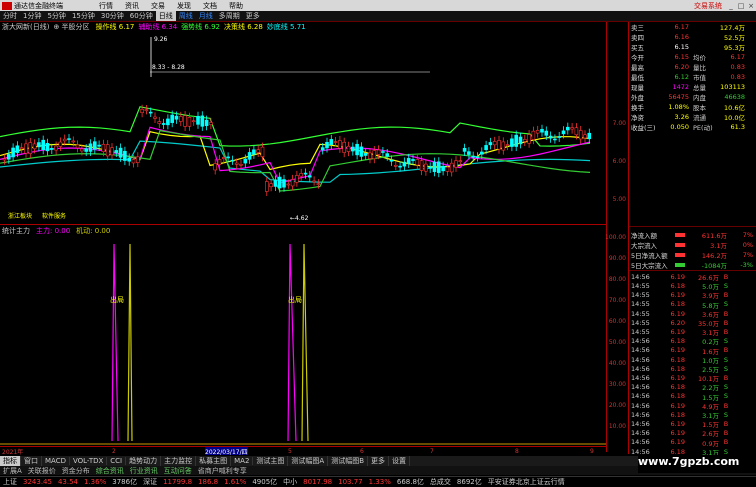 The image size is (756, 487). What do you see at coordinates (214, 461) in the screenshot?
I see `indicator-tab-7: 私募主图` at bounding box center [214, 461].